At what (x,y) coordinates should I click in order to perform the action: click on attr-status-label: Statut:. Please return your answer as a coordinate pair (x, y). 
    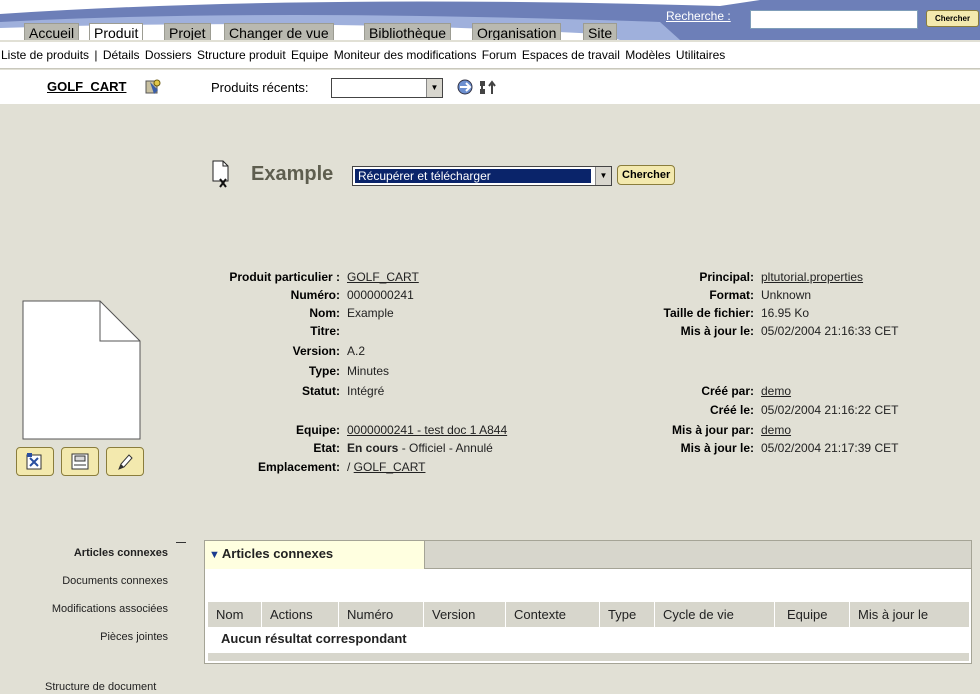
    Looking at the image, I should click on (321, 391).